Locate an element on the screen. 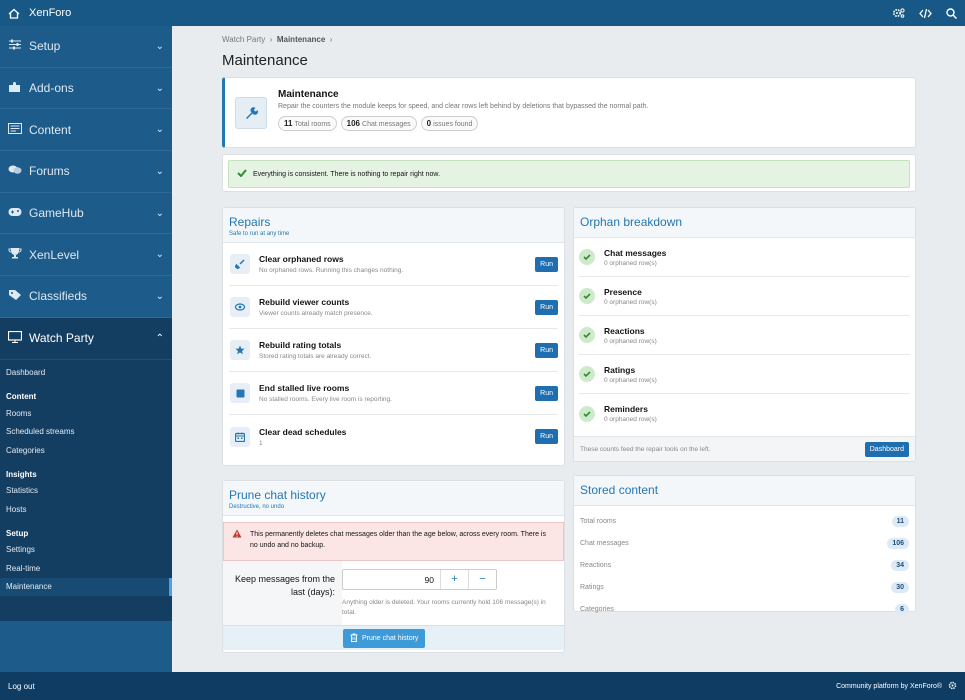  tag-icon is located at coordinates (15, 296).